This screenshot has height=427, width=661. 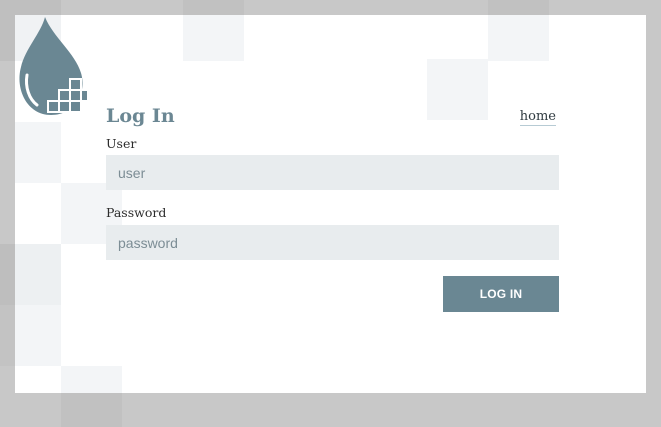 I want to click on password-label: Password, so click(x=136, y=212).